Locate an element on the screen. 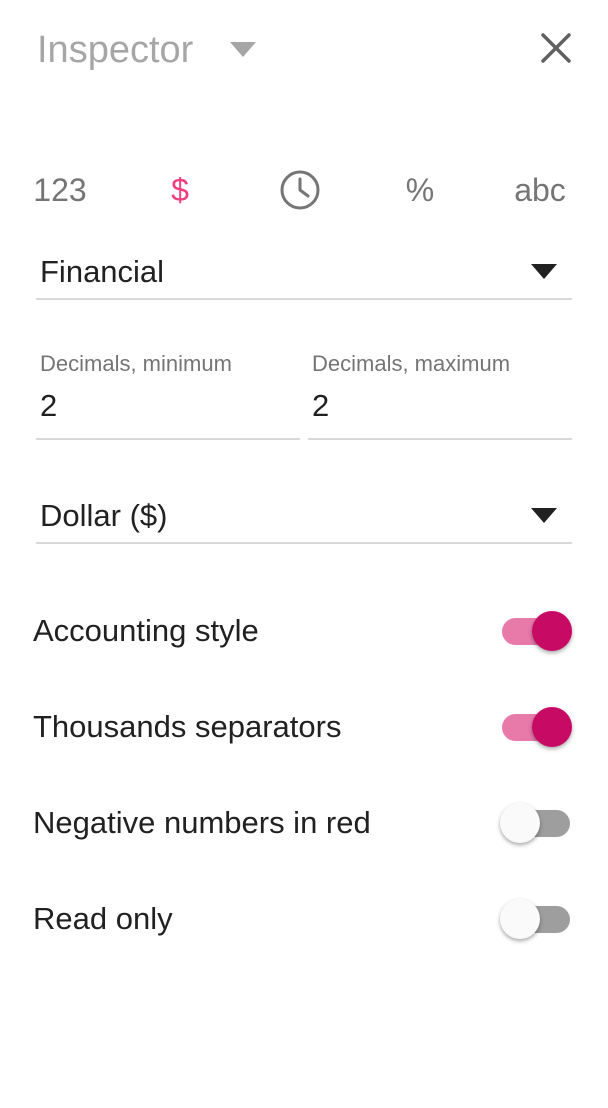 This screenshot has height=1108, width=608. title-dropdown-icon is located at coordinates (243, 49).